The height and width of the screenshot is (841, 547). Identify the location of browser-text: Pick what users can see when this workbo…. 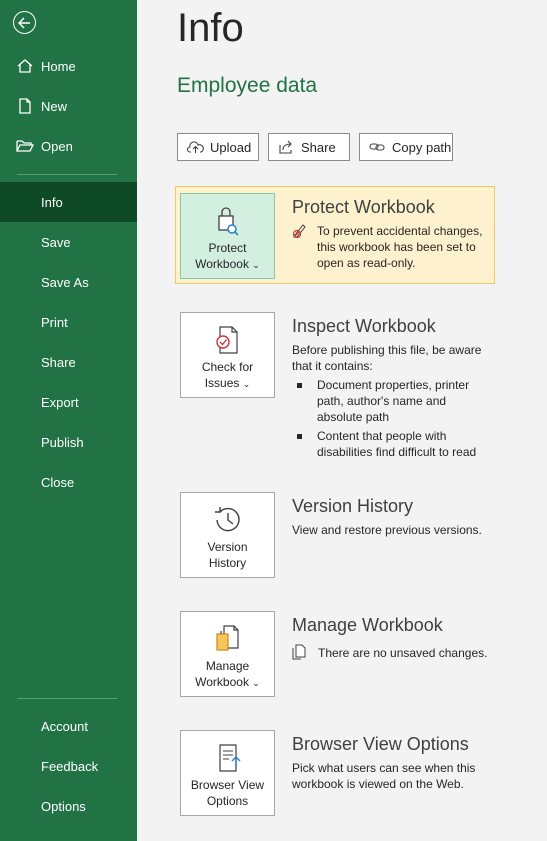
(384, 776).